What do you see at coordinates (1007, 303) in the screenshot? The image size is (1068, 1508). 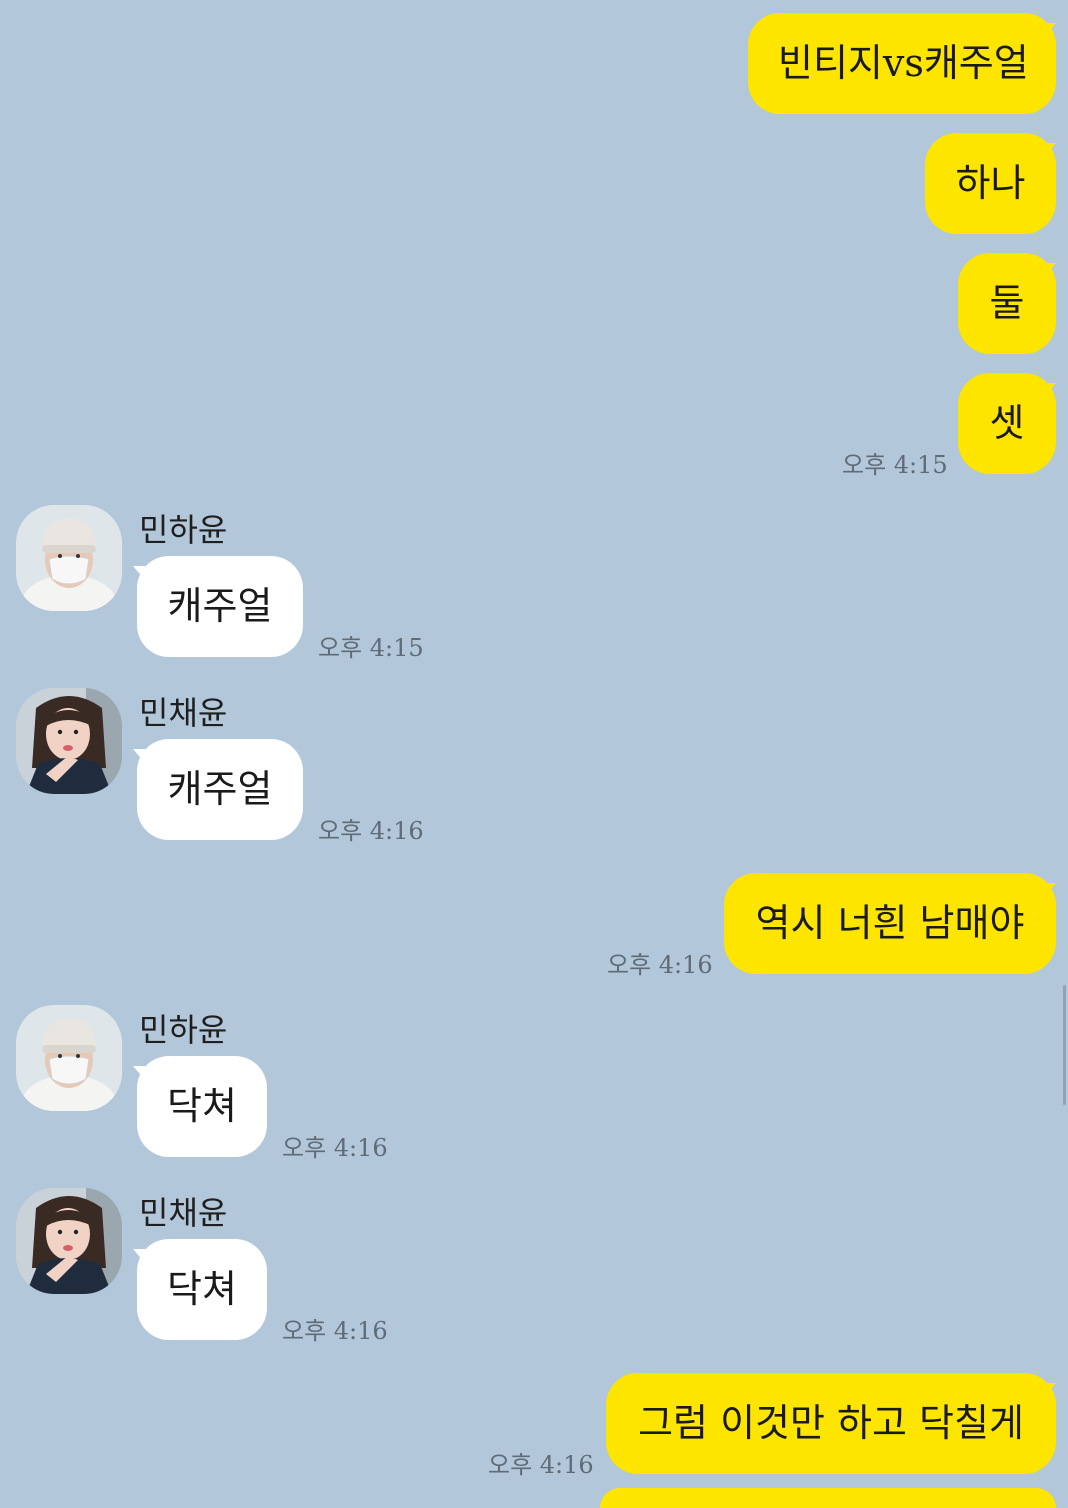 I see `my-message-bubble: 둘` at bounding box center [1007, 303].